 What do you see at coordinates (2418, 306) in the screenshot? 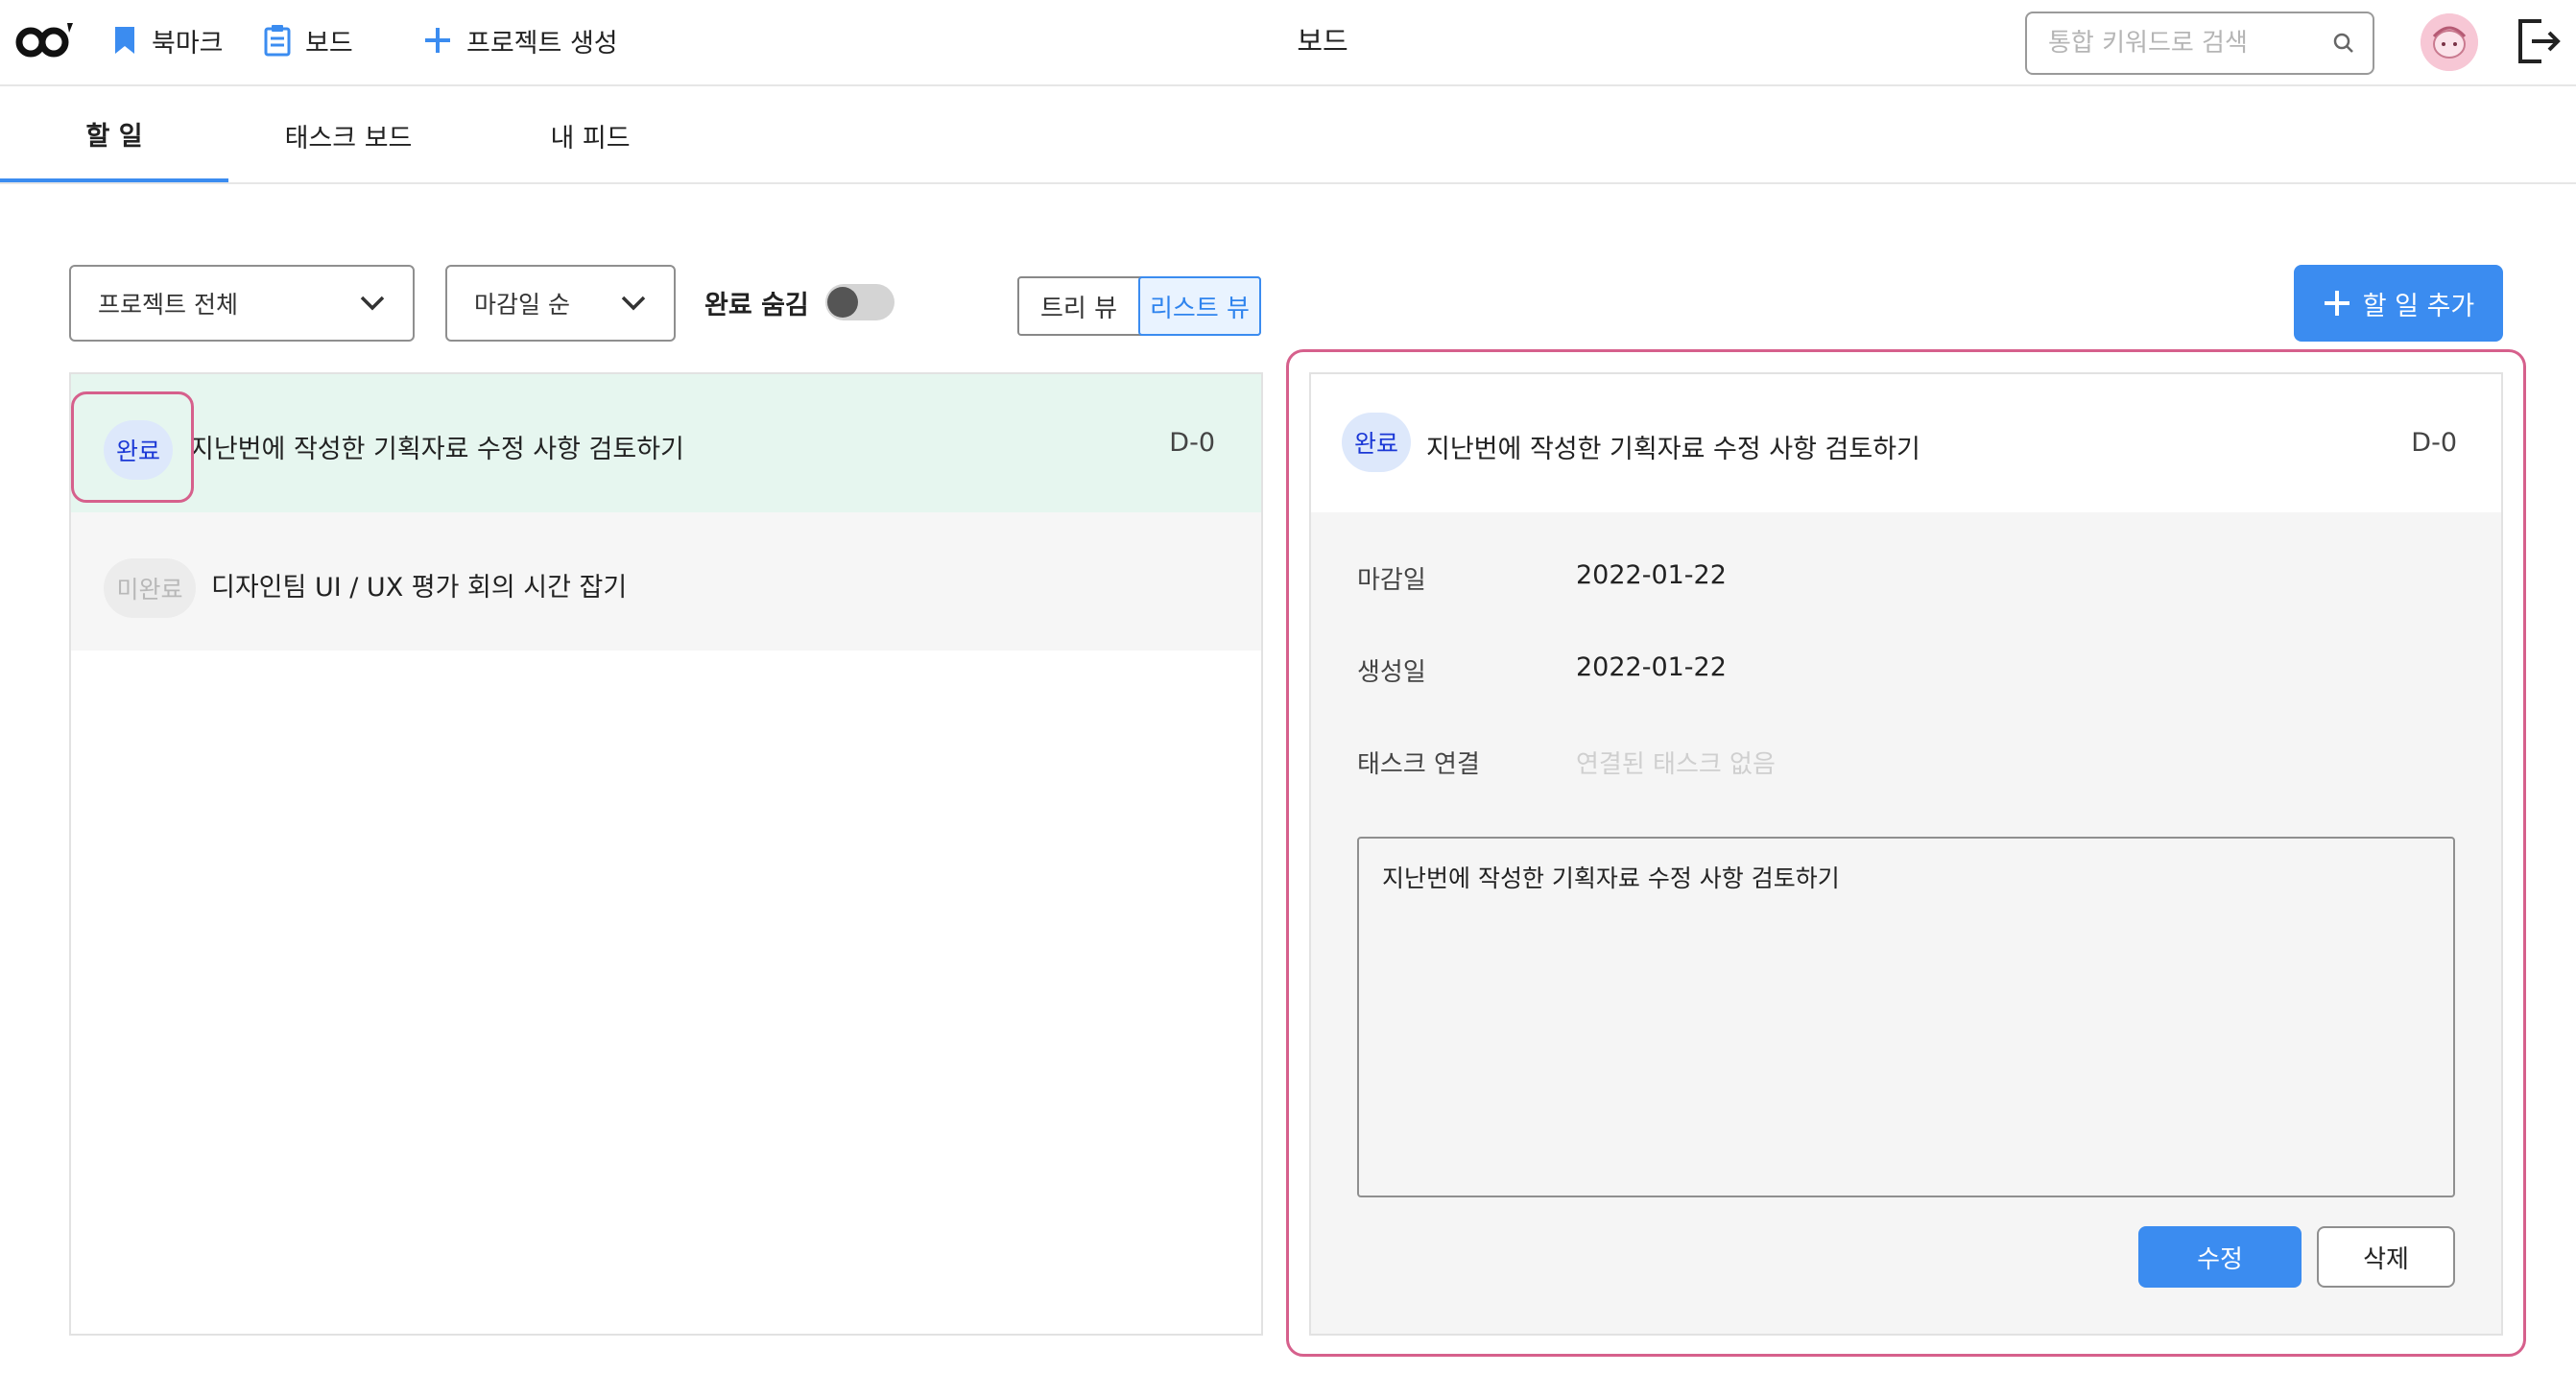
I see `add-todo-label: 할 일 추가` at bounding box center [2418, 306].